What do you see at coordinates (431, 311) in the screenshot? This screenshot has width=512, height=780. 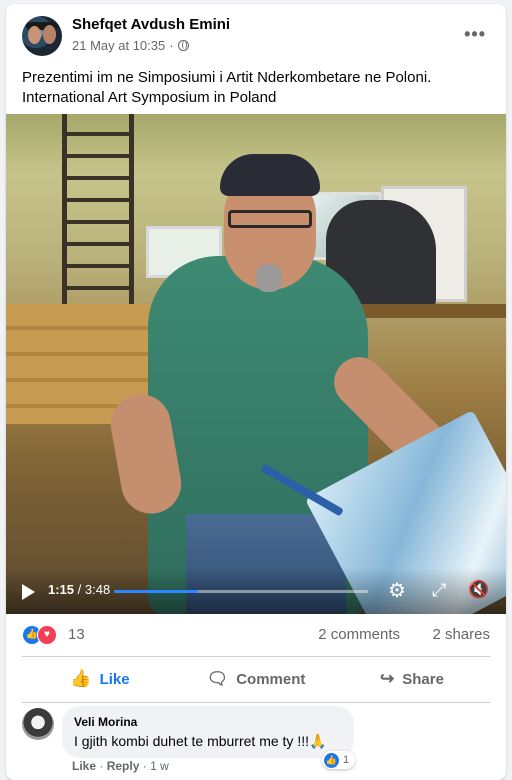 I see `background-table` at bounding box center [431, 311].